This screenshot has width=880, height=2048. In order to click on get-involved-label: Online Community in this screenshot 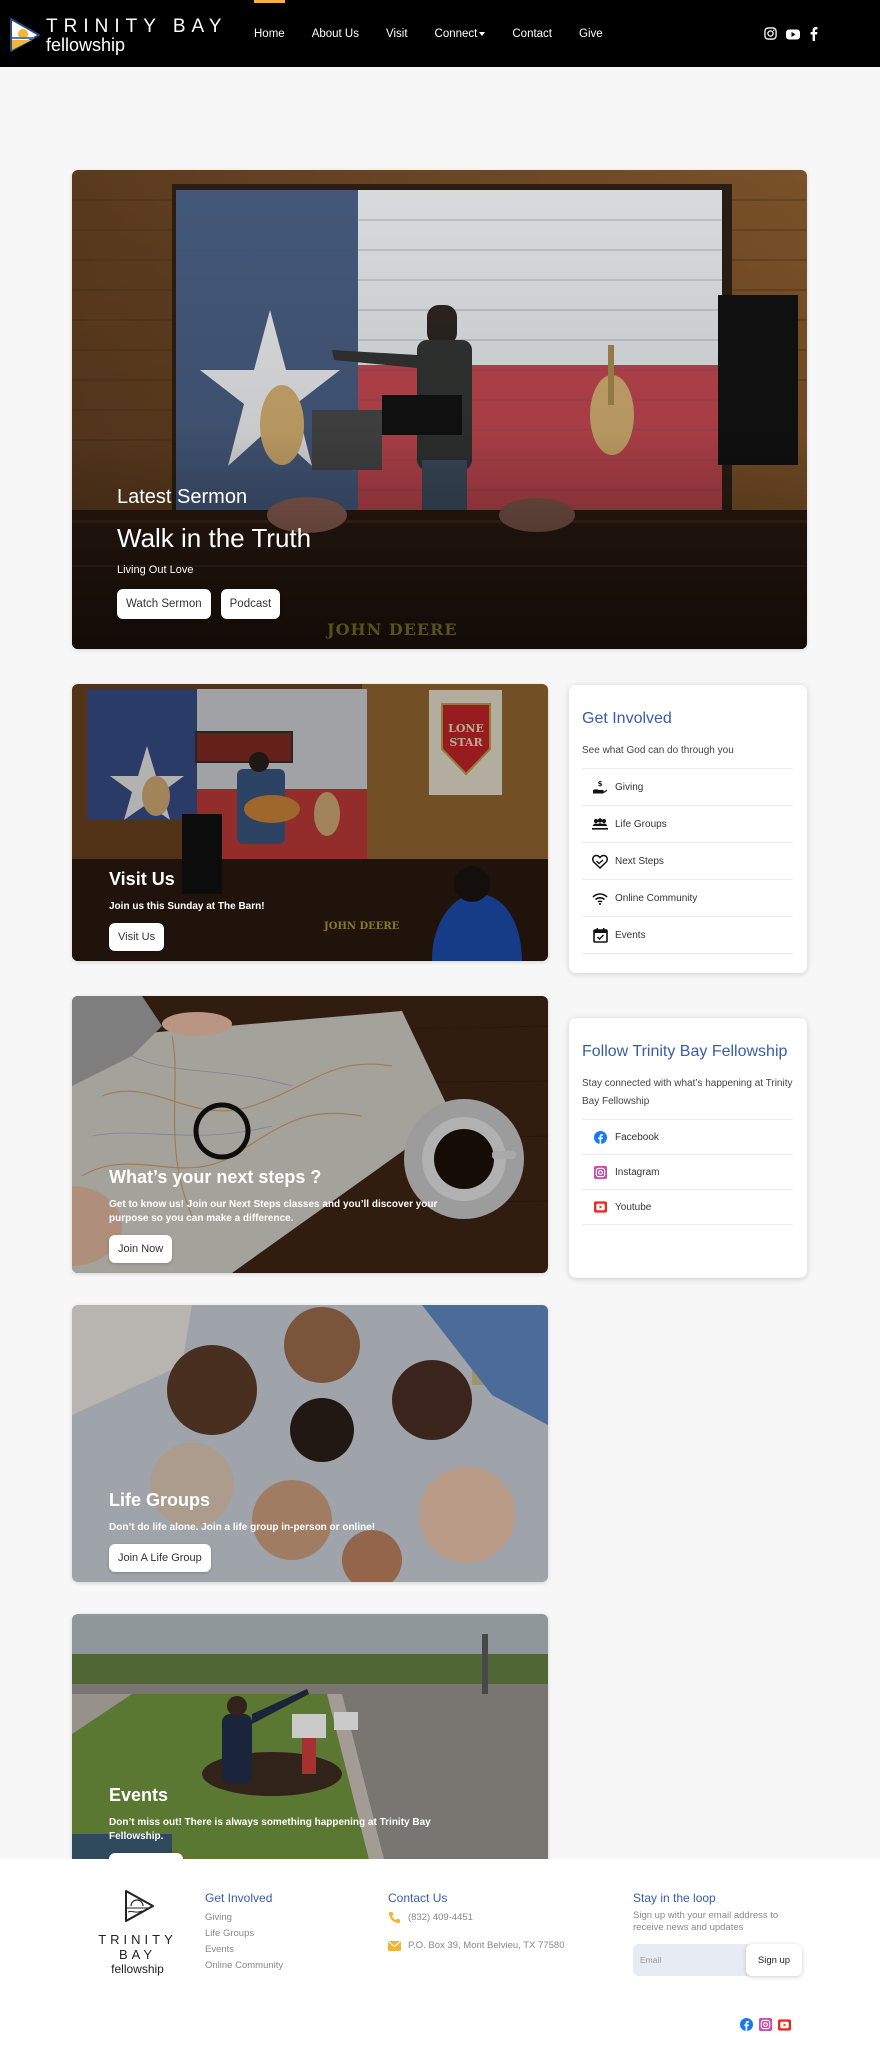, I will do `click(656, 898)`.